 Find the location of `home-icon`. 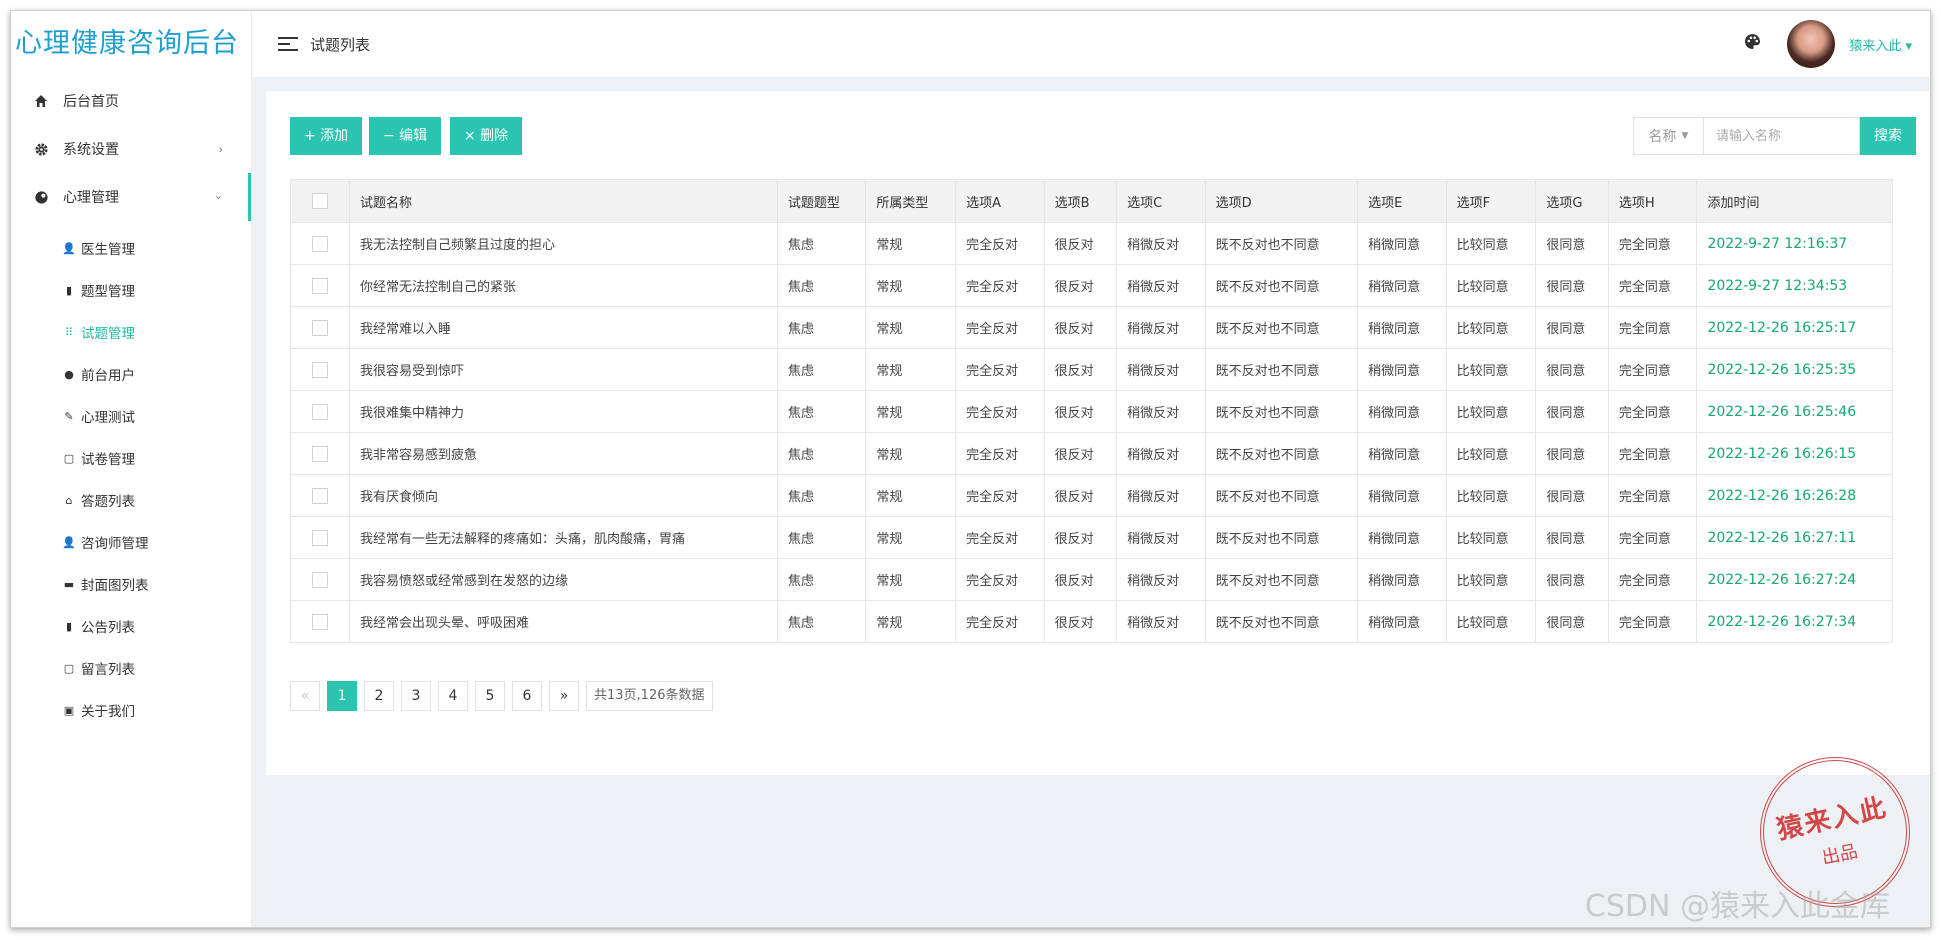

home-icon is located at coordinates (41, 101).